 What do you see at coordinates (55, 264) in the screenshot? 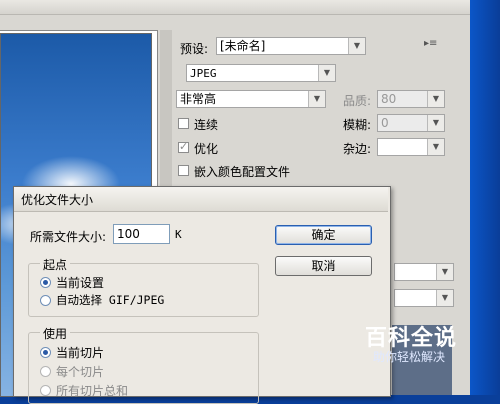
I see `start-group-title: 起点` at bounding box center [55, 264].